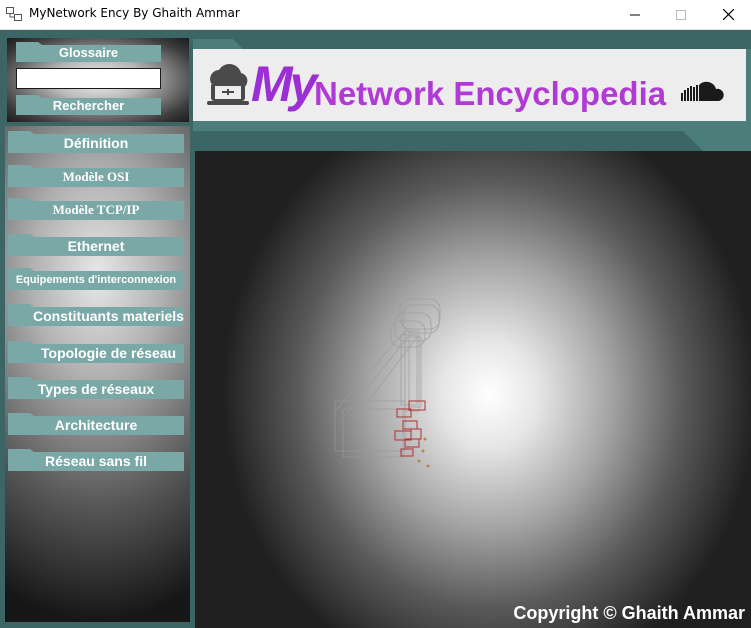  What do you see at coordinates (387, 383) in the screenshot?
I see `network-illustration` at bounding box center [387, 383].